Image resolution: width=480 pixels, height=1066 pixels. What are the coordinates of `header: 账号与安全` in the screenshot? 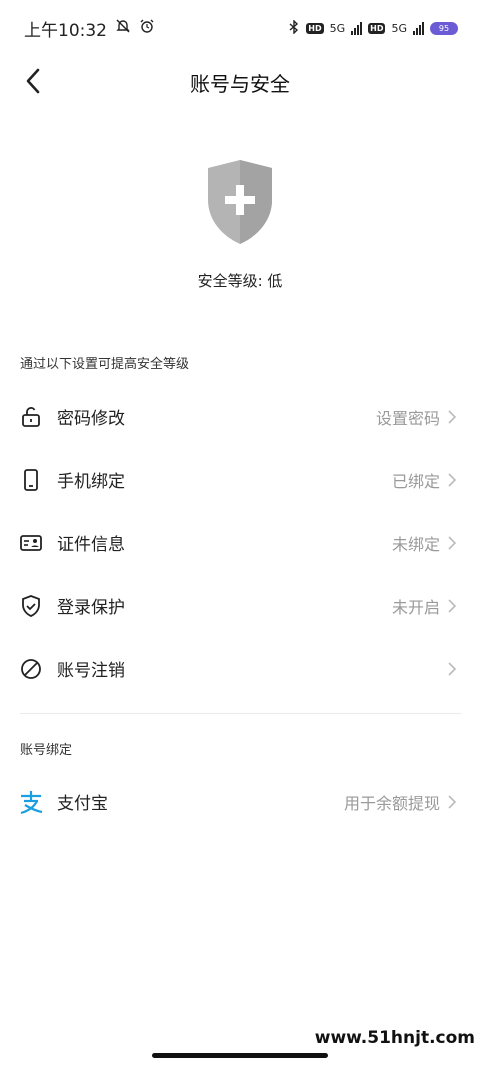 It's located at (240, 81).